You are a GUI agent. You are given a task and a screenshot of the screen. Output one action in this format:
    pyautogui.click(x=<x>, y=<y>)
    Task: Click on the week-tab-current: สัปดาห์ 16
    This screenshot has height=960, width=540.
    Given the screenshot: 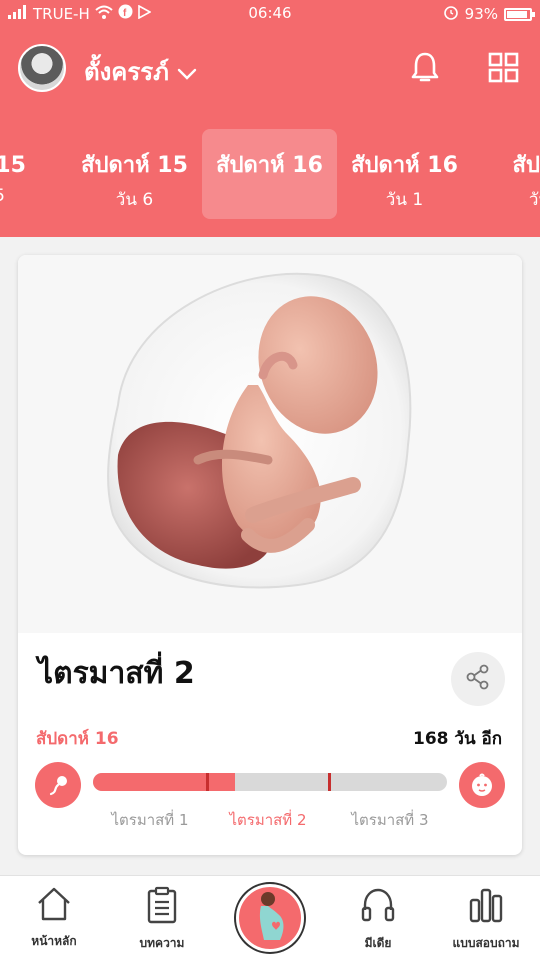 What is the action you would take?
    pyautogui.click(x=269, y=174)
    